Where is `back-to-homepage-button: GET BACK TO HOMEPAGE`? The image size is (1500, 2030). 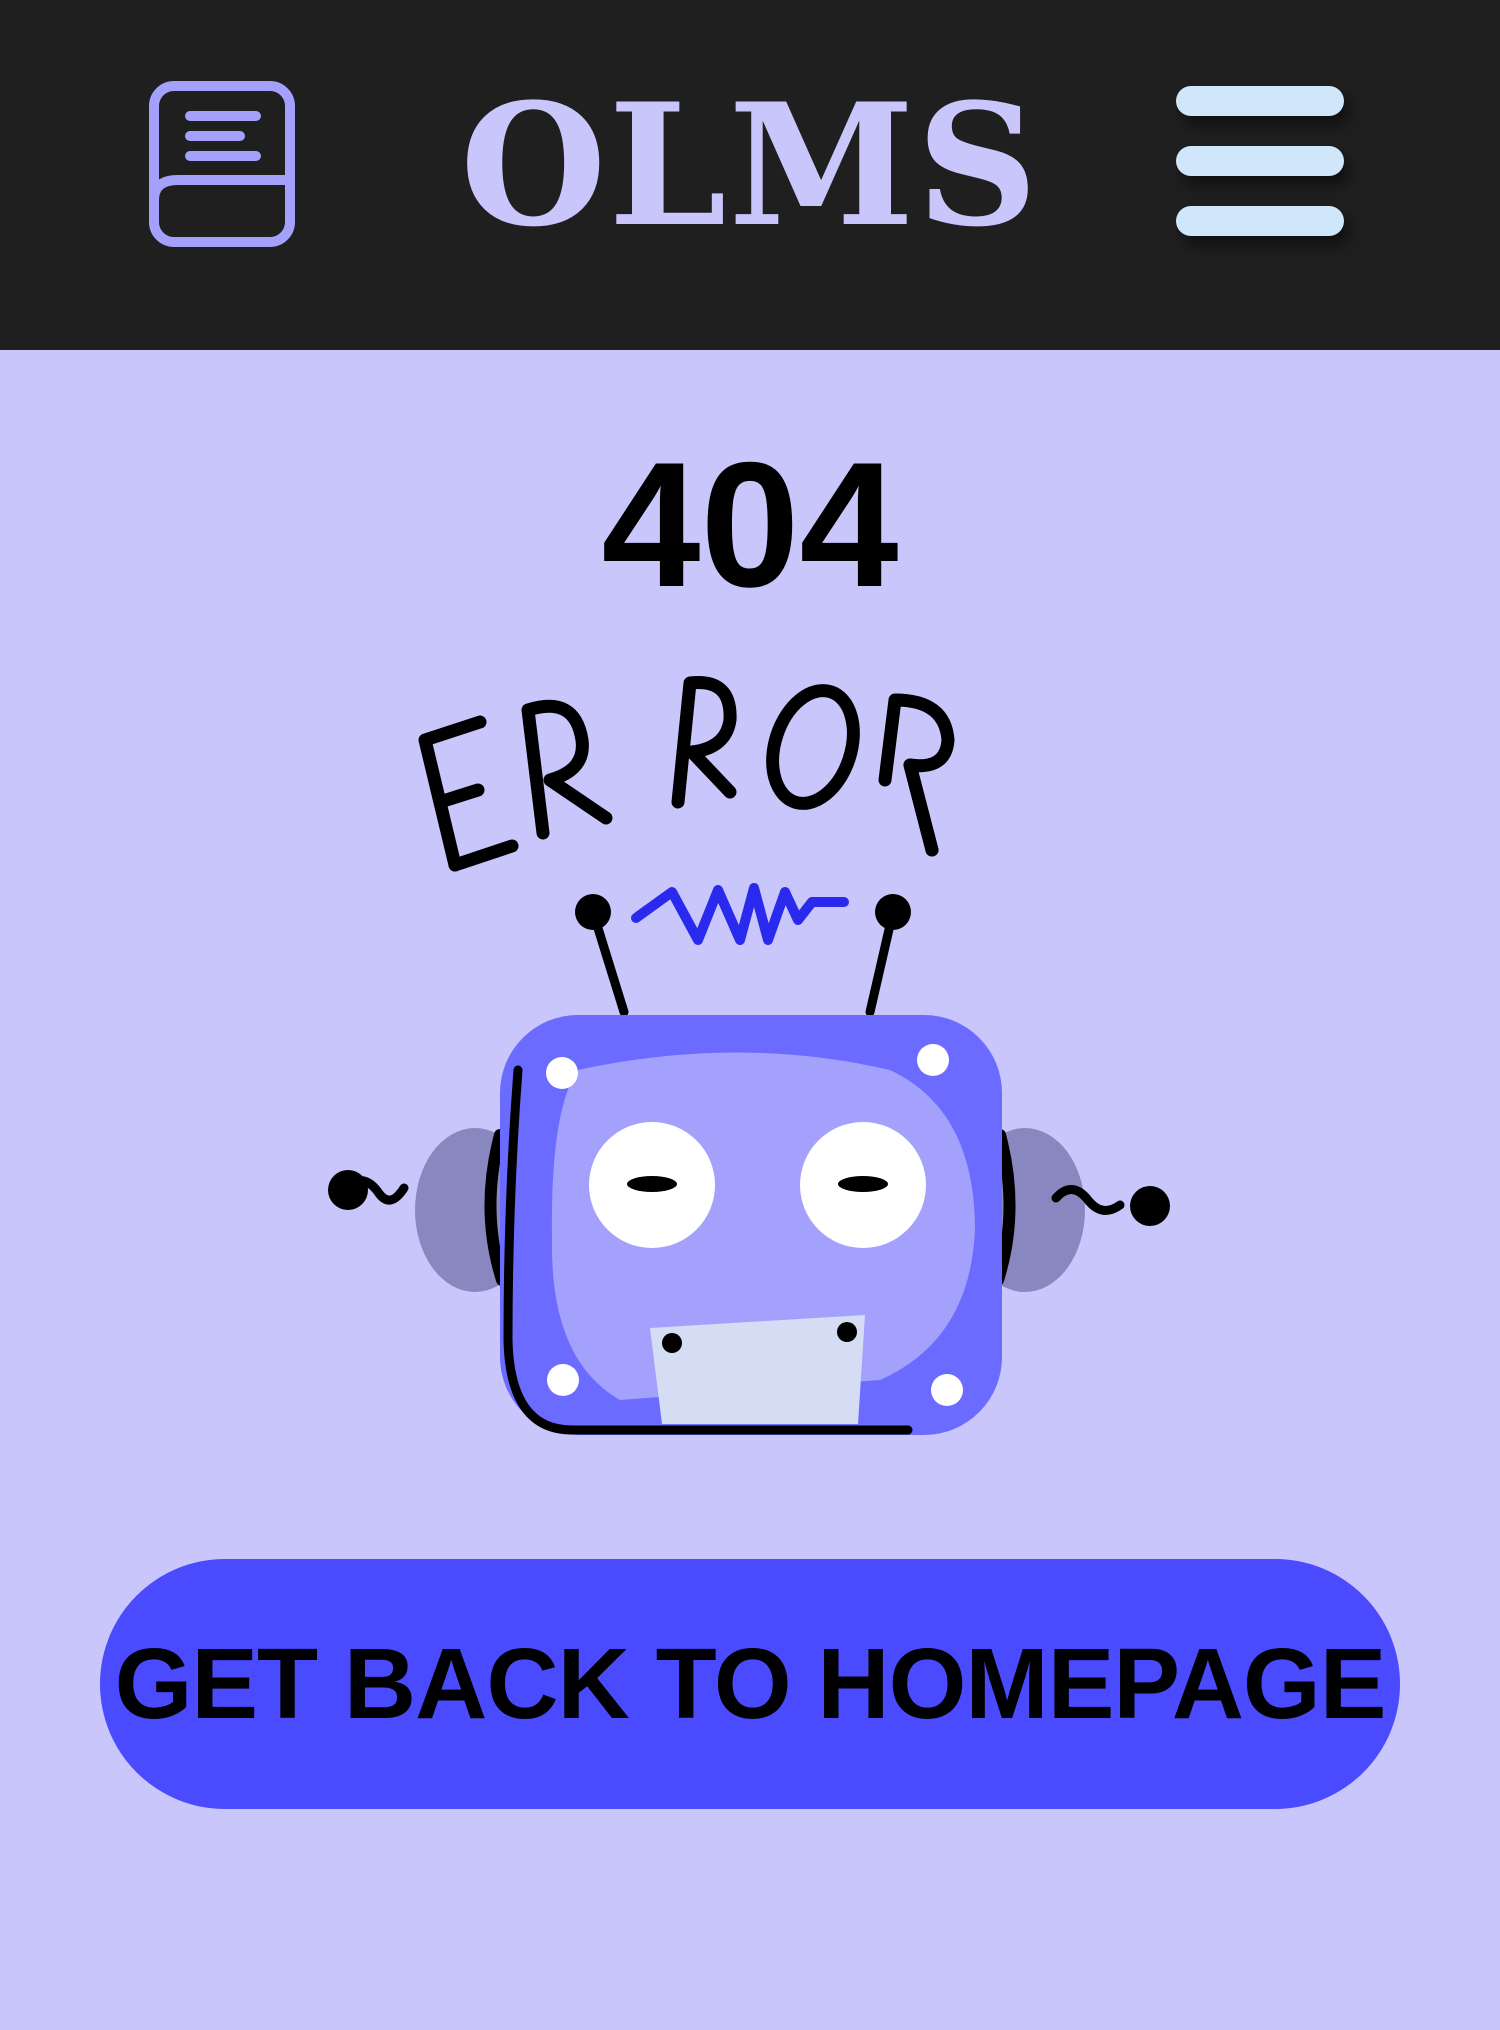
back-to-homepage-button: GET BACK TO HOMEPAGE is located at coordinates (750, 1684).